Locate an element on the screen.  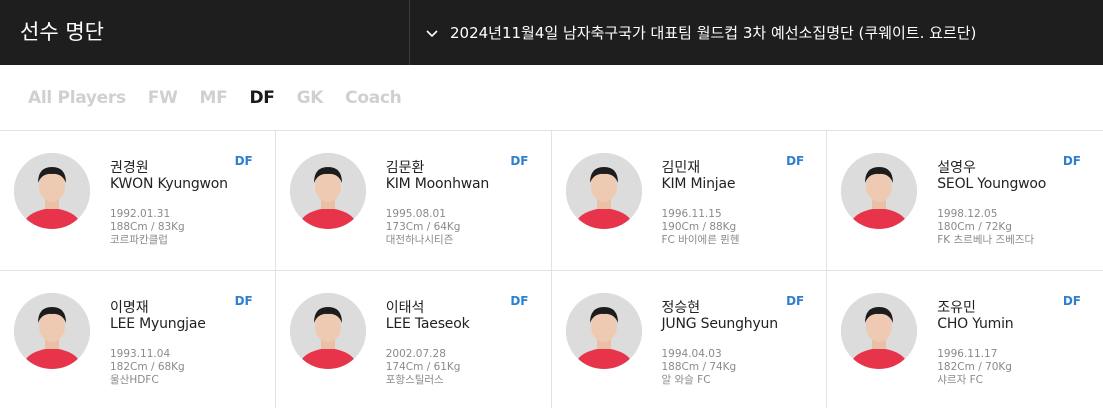
player-info: 1992.01.31 188Cm / 83Kg 코르파칸클럽 is located at coordinates (147, 227).